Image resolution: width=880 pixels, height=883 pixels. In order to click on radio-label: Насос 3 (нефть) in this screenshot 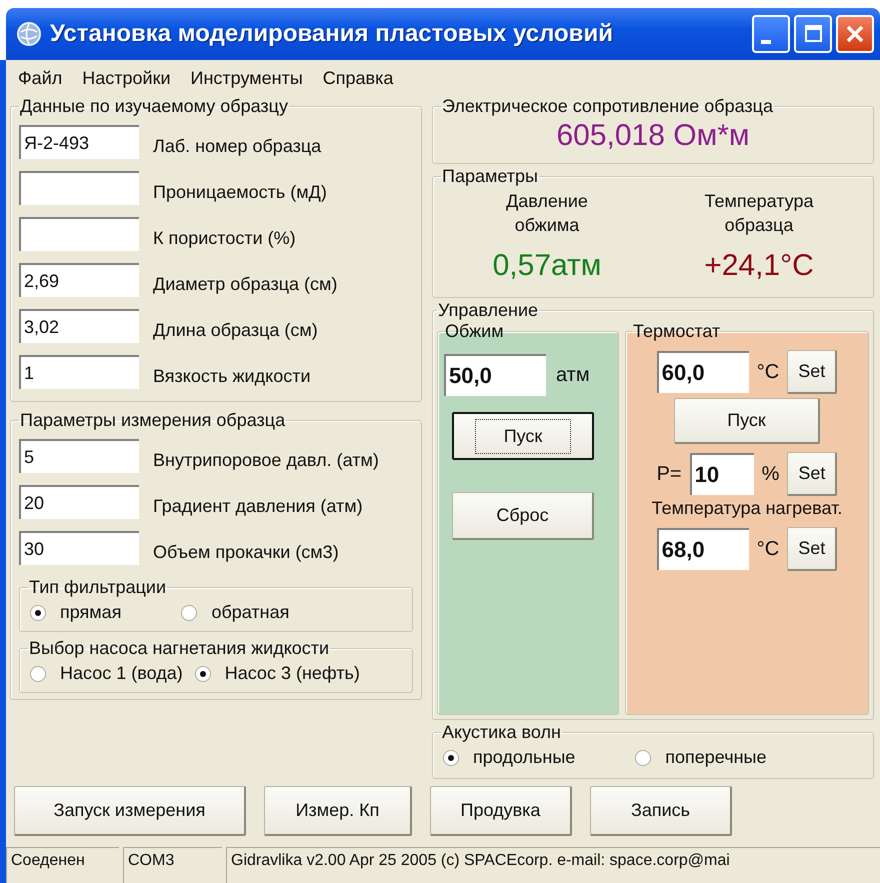, I will do `click(292, 673)`.